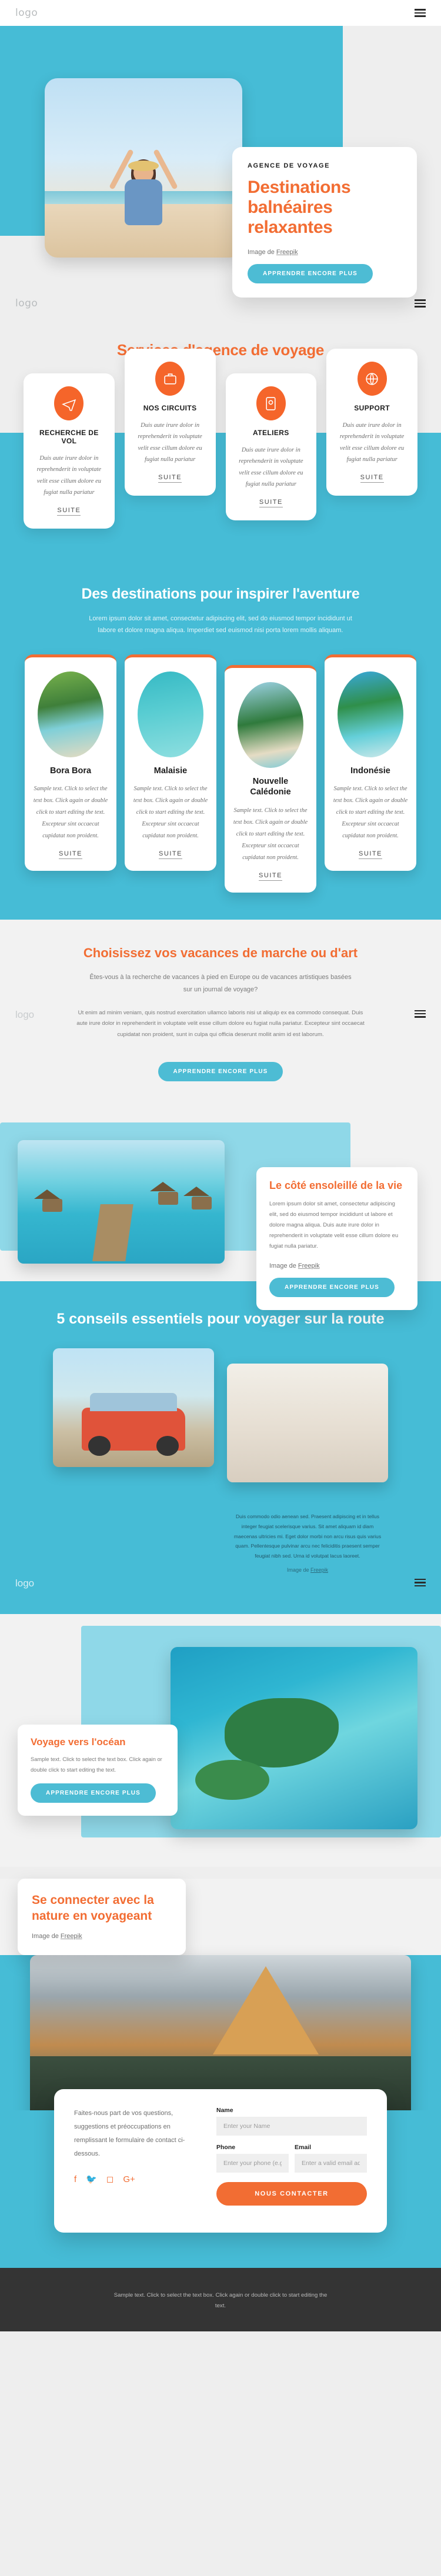  Describe the element at coordinates (143, 168) in the screenshot. I see `hero-photo` at that location.